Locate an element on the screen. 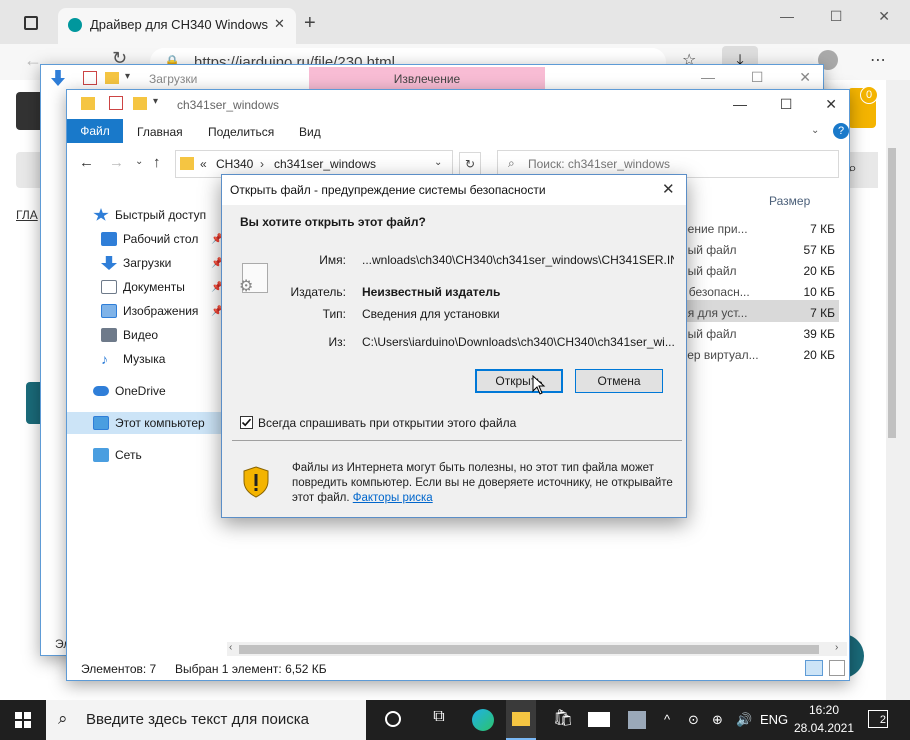  scroll-right-icon: › is located at coordinates (836, 647).